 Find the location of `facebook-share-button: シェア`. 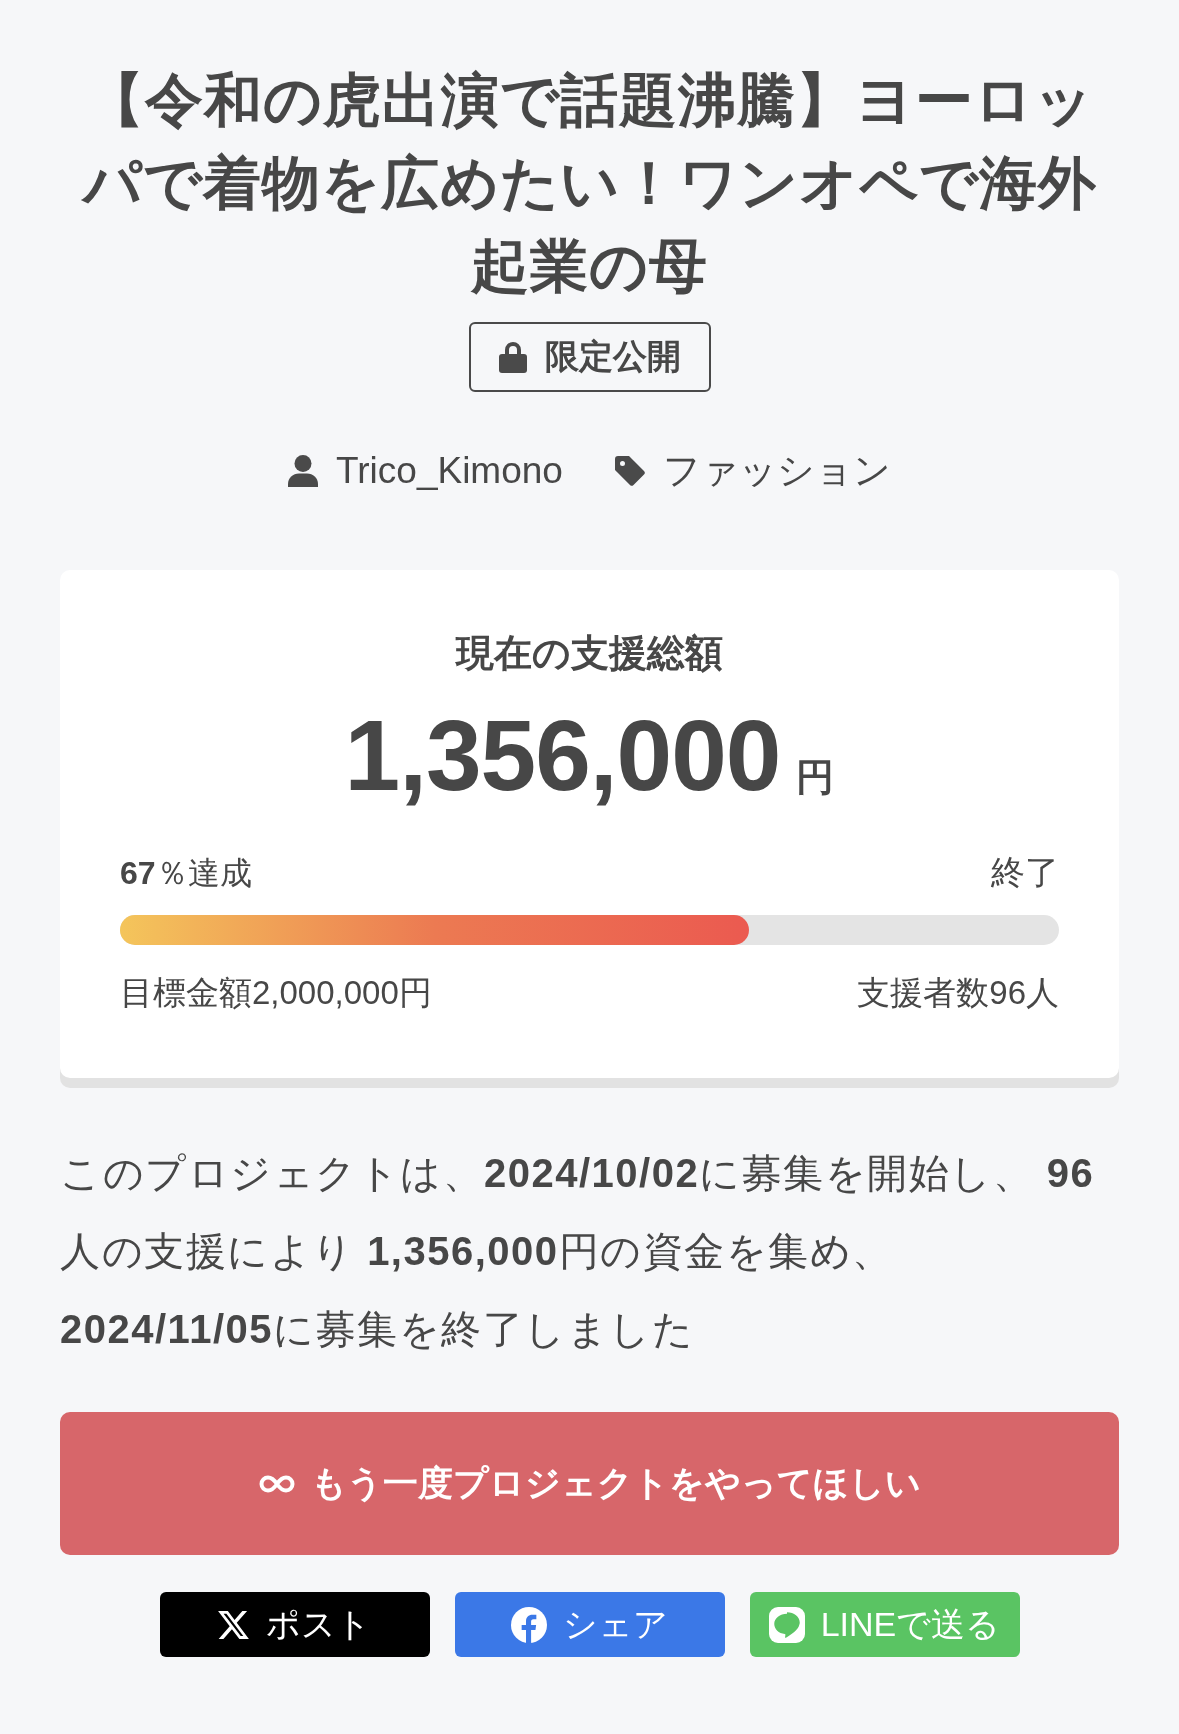

facebook-share-button: シェア is located at coordinates (589, 1624).